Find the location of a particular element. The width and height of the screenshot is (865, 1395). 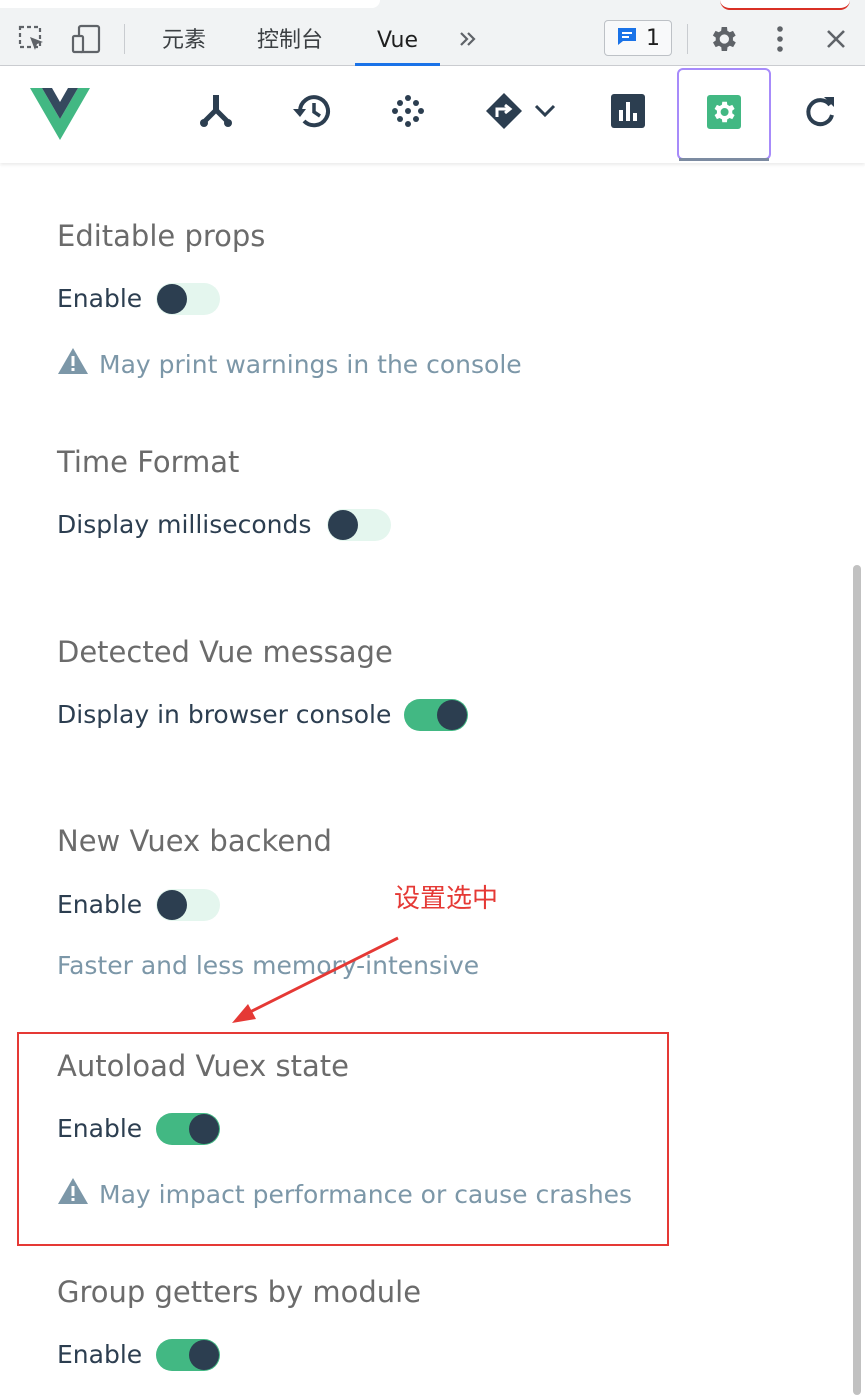

vuex-button is located at coordinates (408, 113).